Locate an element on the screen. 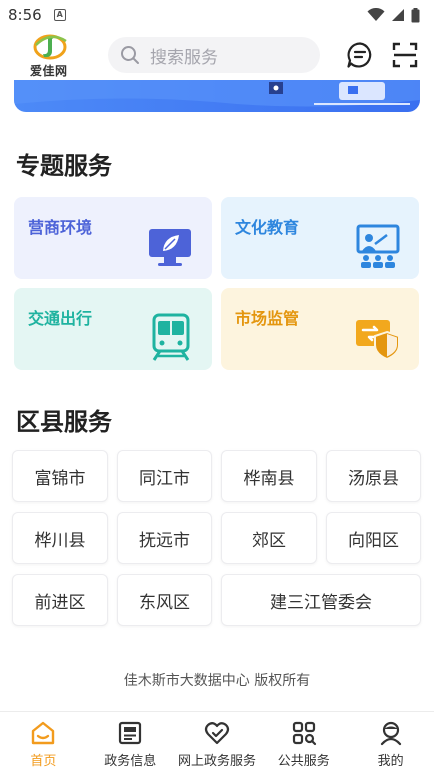  status-time: 8:56 is located at coordinates (25, 15).